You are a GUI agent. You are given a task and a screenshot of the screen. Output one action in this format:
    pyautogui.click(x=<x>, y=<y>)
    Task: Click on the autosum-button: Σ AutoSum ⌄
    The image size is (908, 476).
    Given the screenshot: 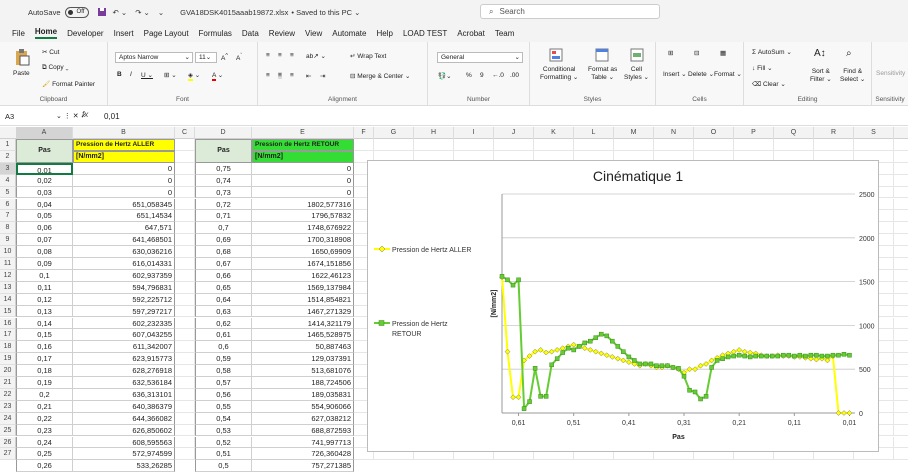 What is the action you would take?
    pyautogui.click(x=772, y=52)
    